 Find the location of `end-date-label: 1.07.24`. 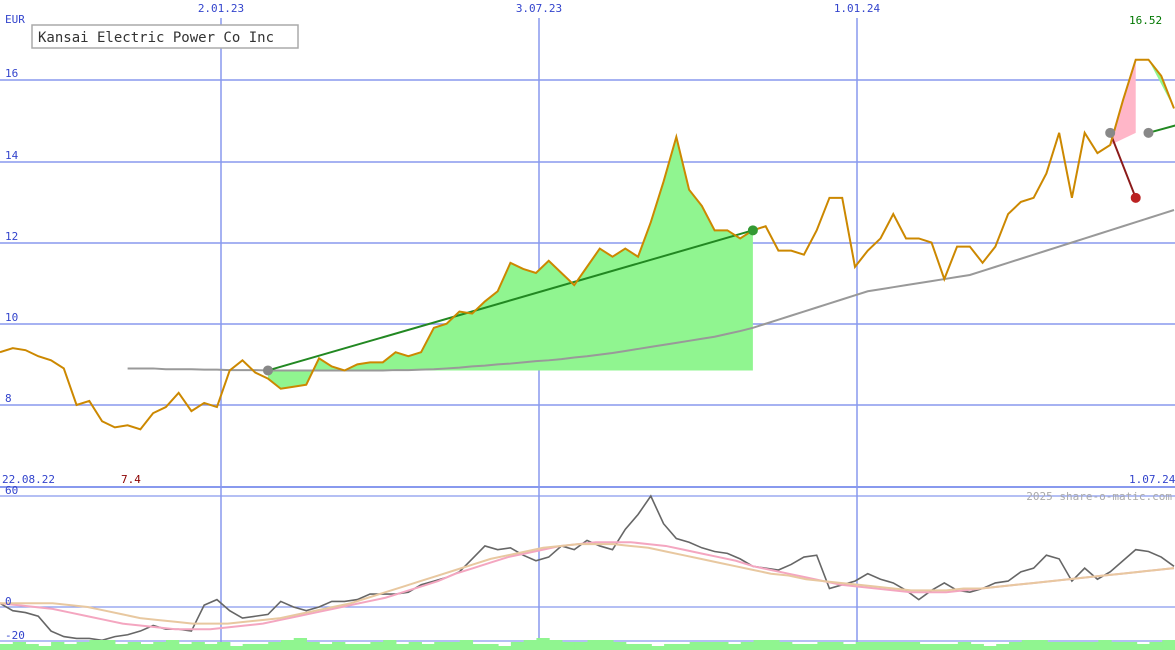

end-date-label: 1.07.24 is located at coordinates (1152, 479).